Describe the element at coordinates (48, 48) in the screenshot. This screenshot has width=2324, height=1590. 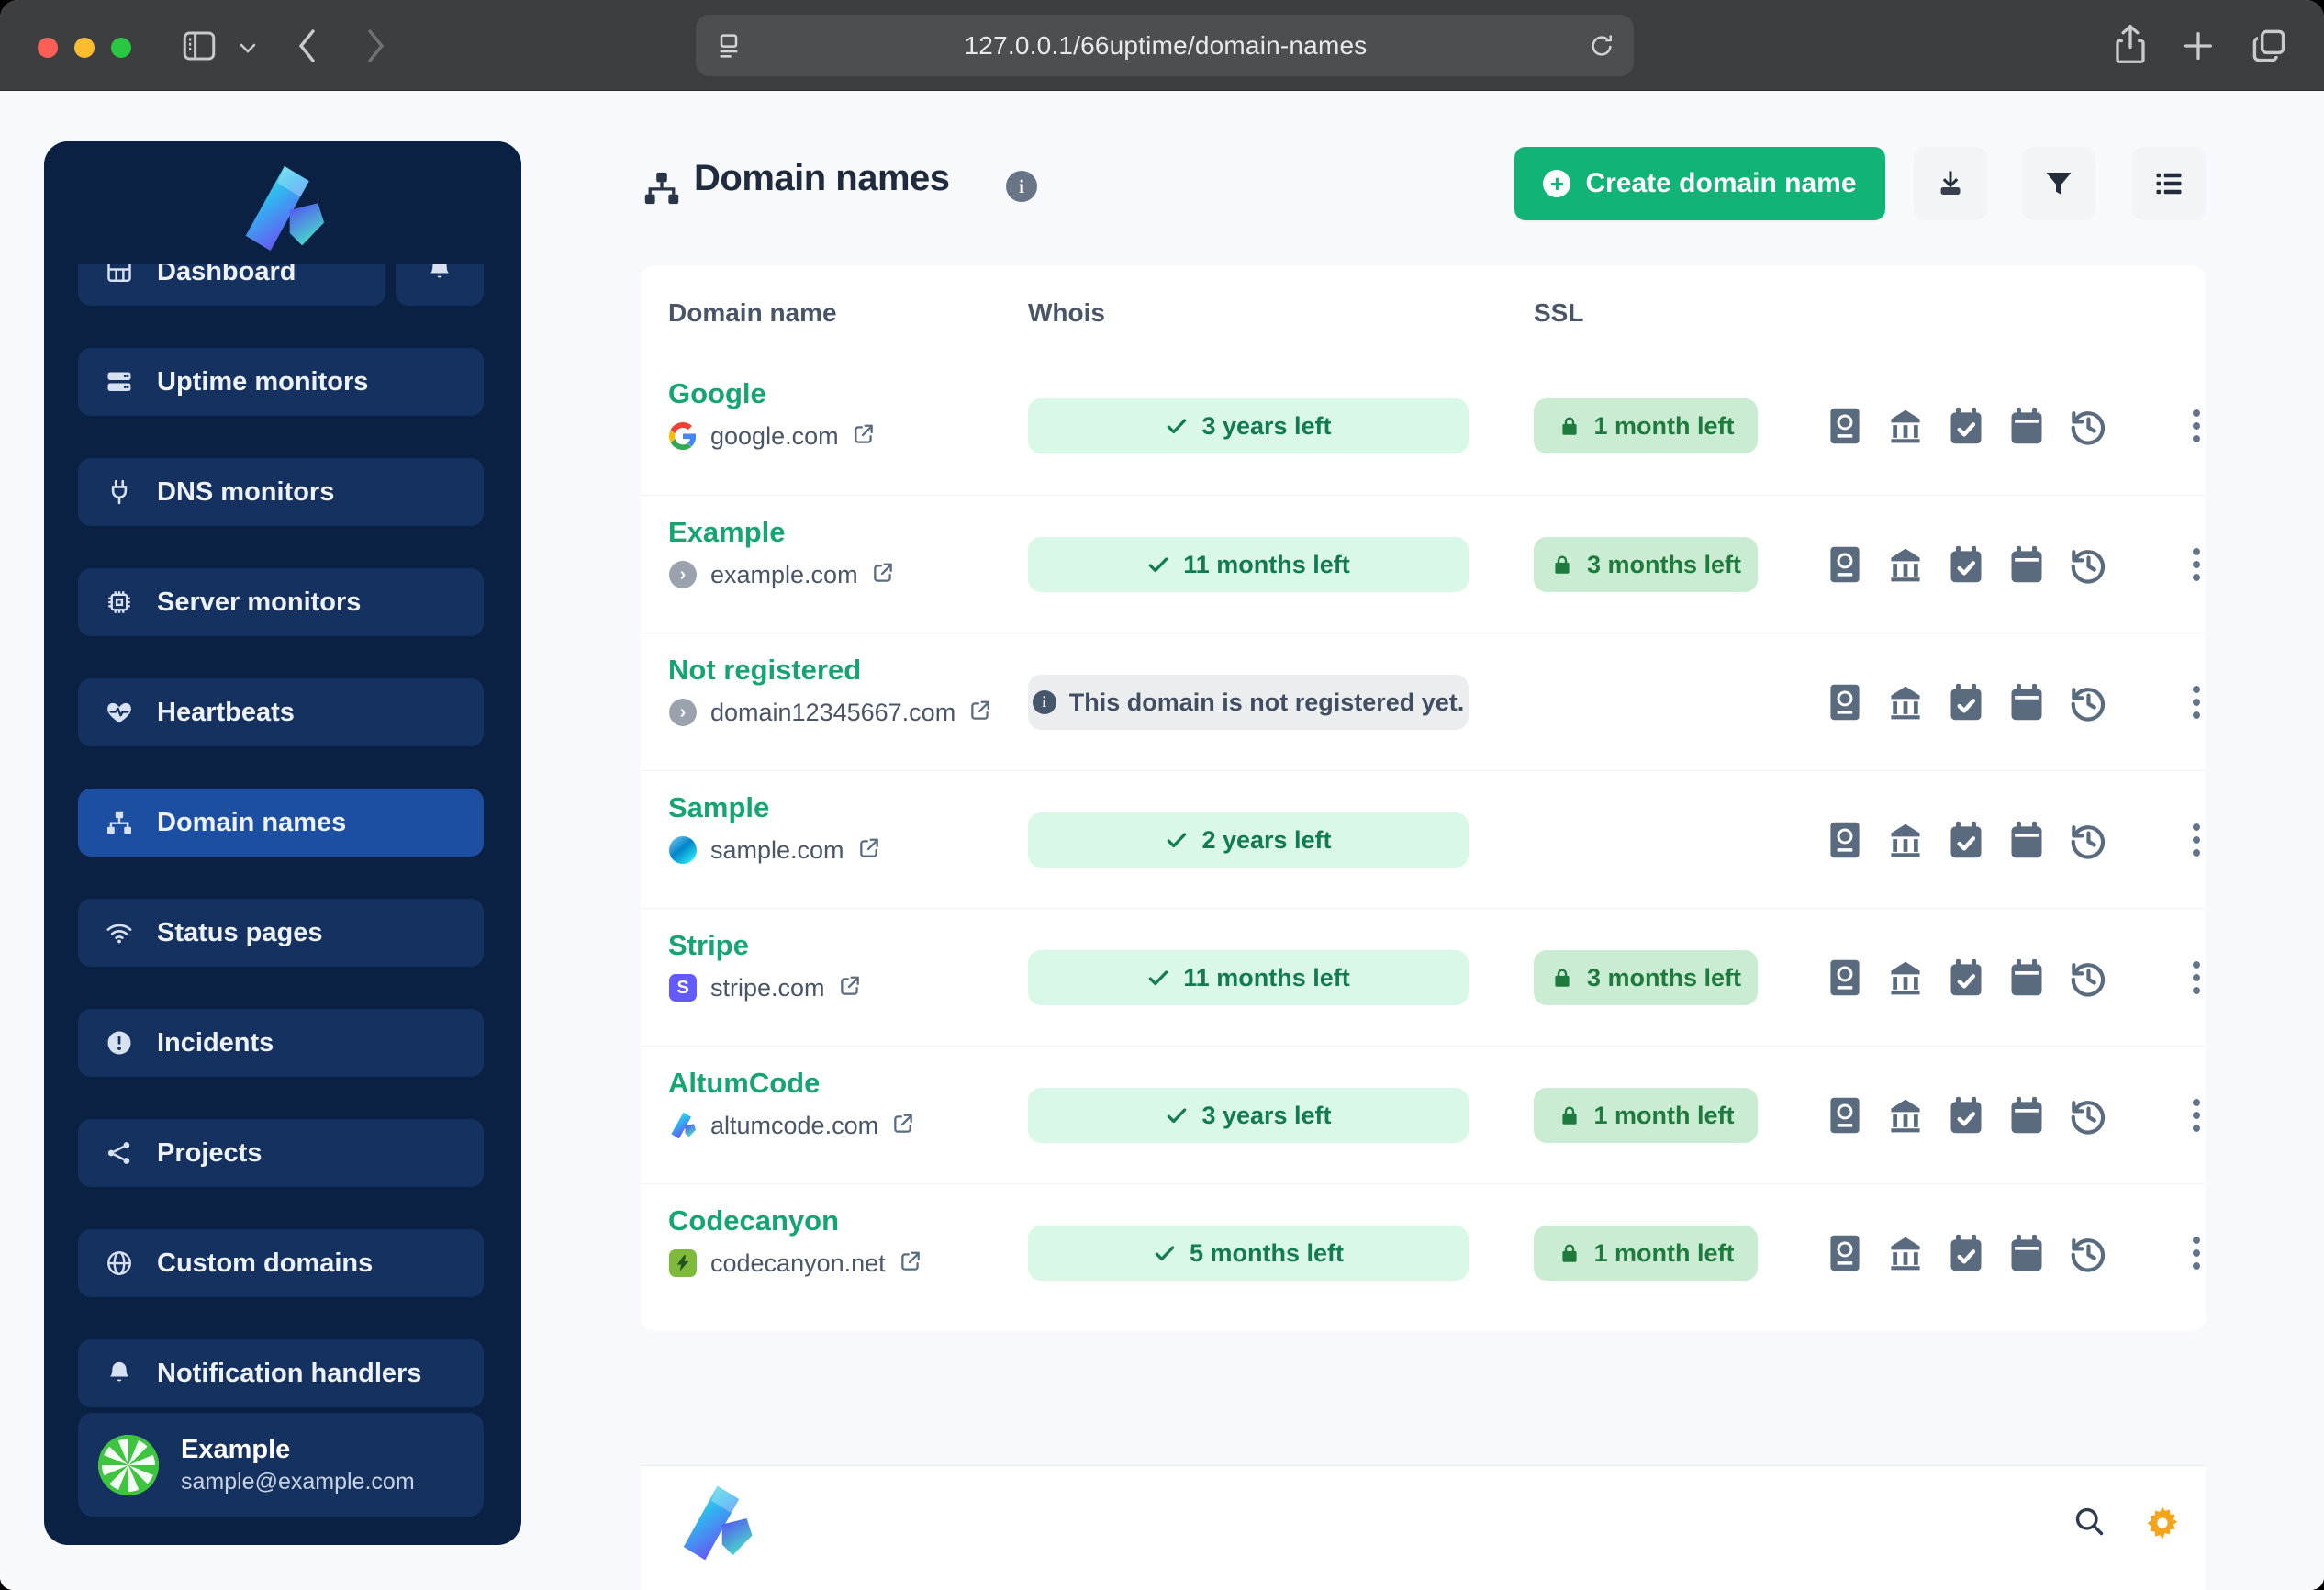
I see `close-window-button` at that location.